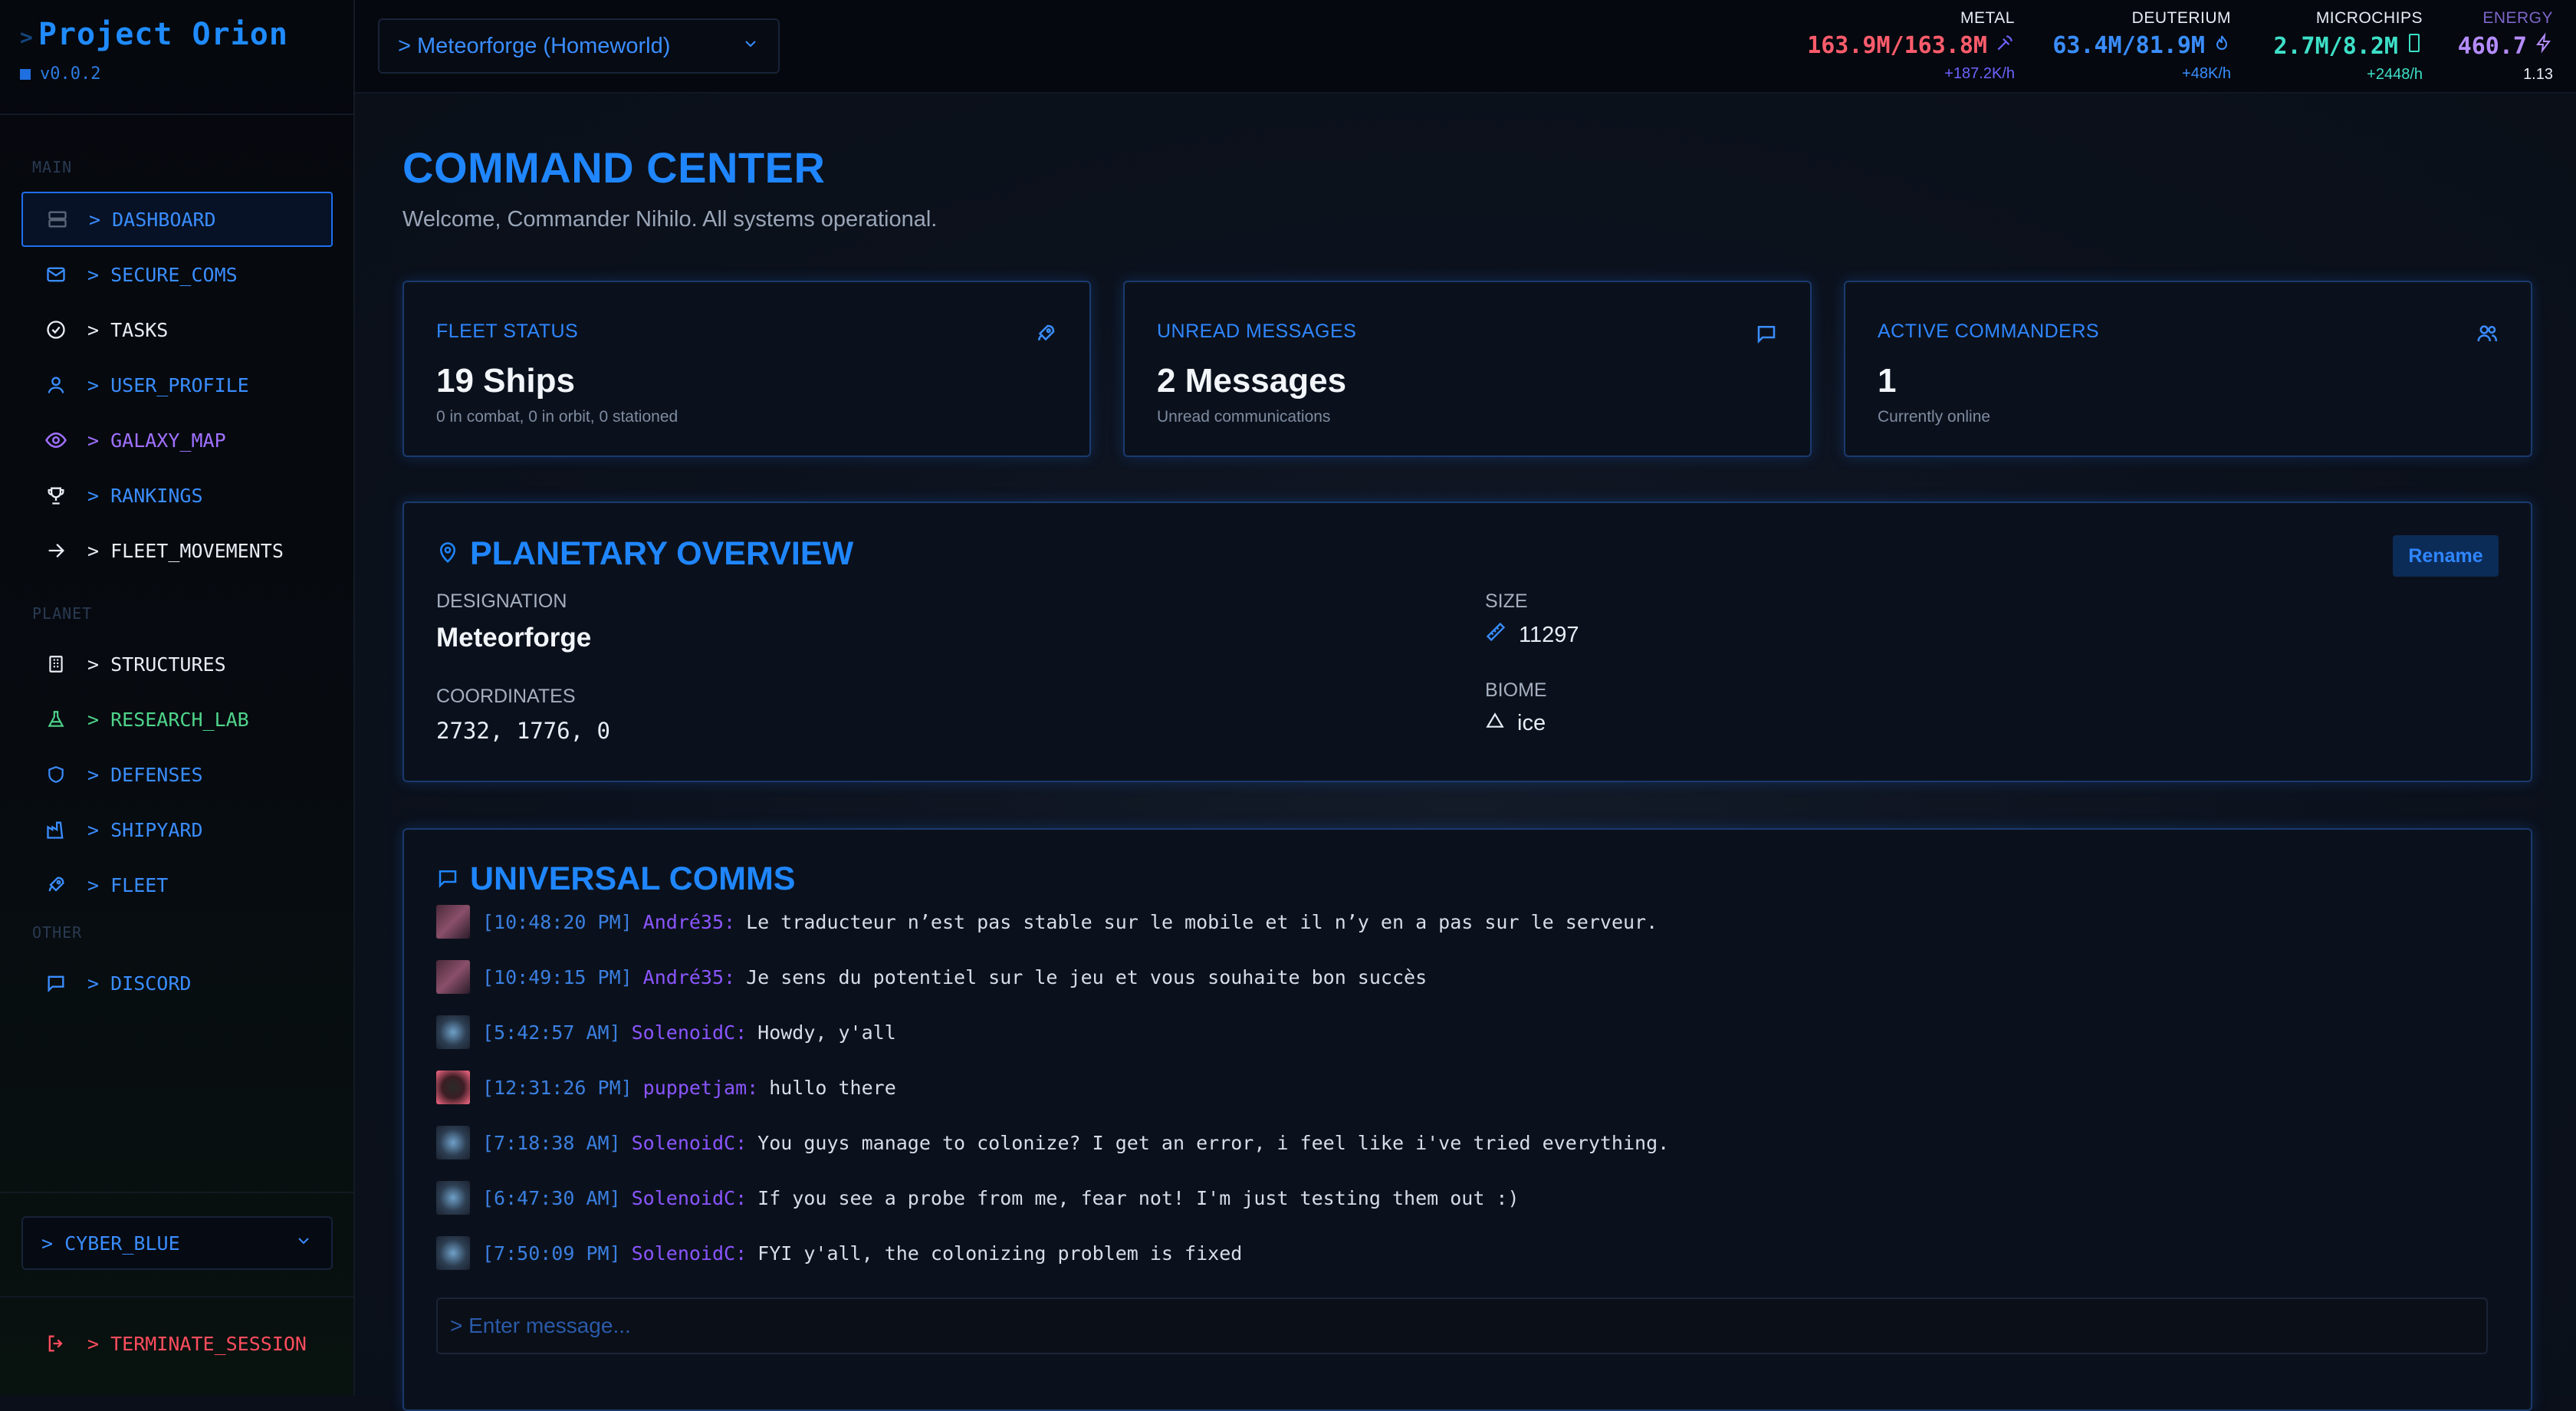 The width and height of the screenshot is (2576, 1411). Describe the element at coordinates (701, 1088) in the screenshot. I see `chat-username: puppetjam:` at that location.